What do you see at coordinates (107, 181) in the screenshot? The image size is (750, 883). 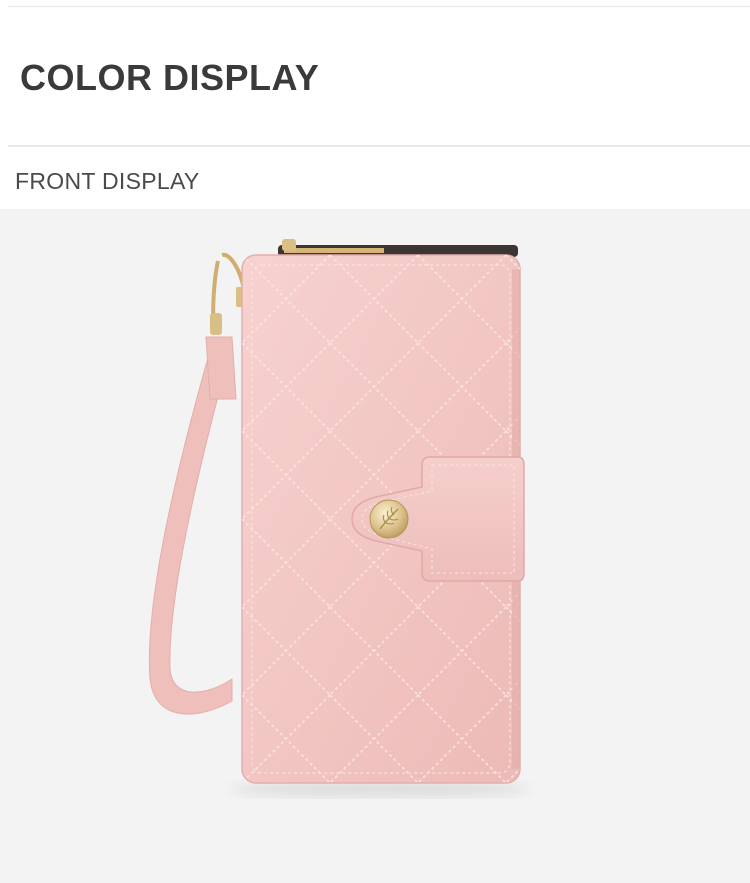 I see `subsection-title: FRONT DISPLAY` at bounding box center [107, 181].